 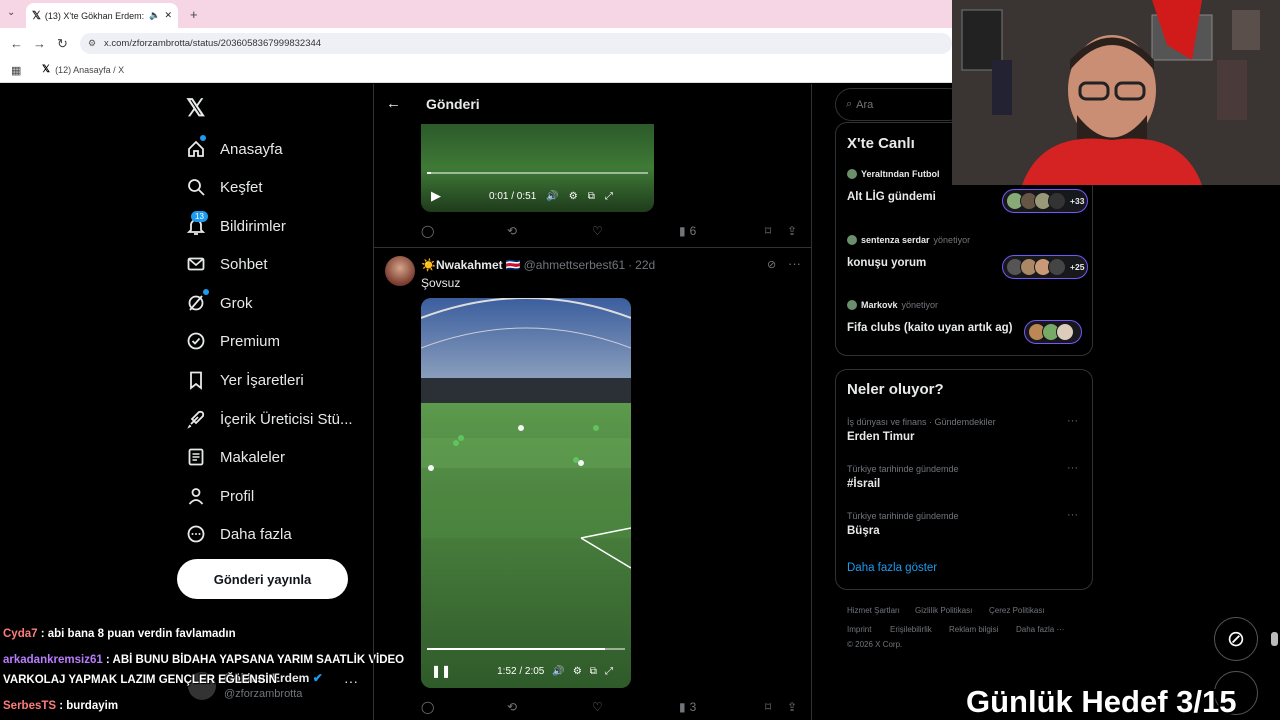 What do you see at coordinates (908, 240) in the screenshot?
I see `space-host: sentenza serdar yönetiyor` at bounding box center [908, 240].